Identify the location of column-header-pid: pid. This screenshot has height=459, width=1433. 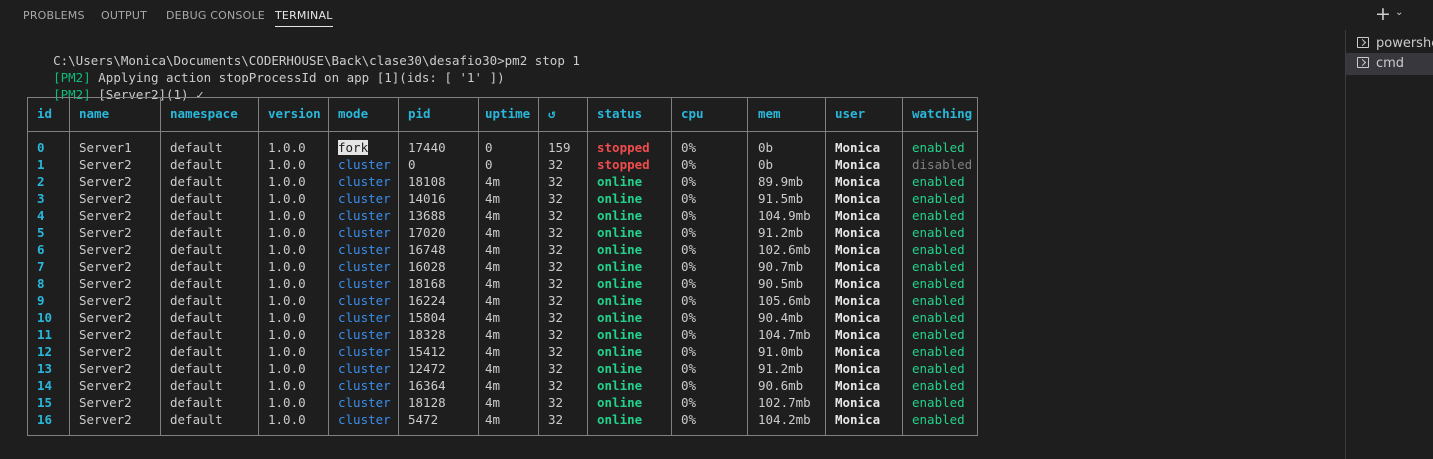
(419, 113).